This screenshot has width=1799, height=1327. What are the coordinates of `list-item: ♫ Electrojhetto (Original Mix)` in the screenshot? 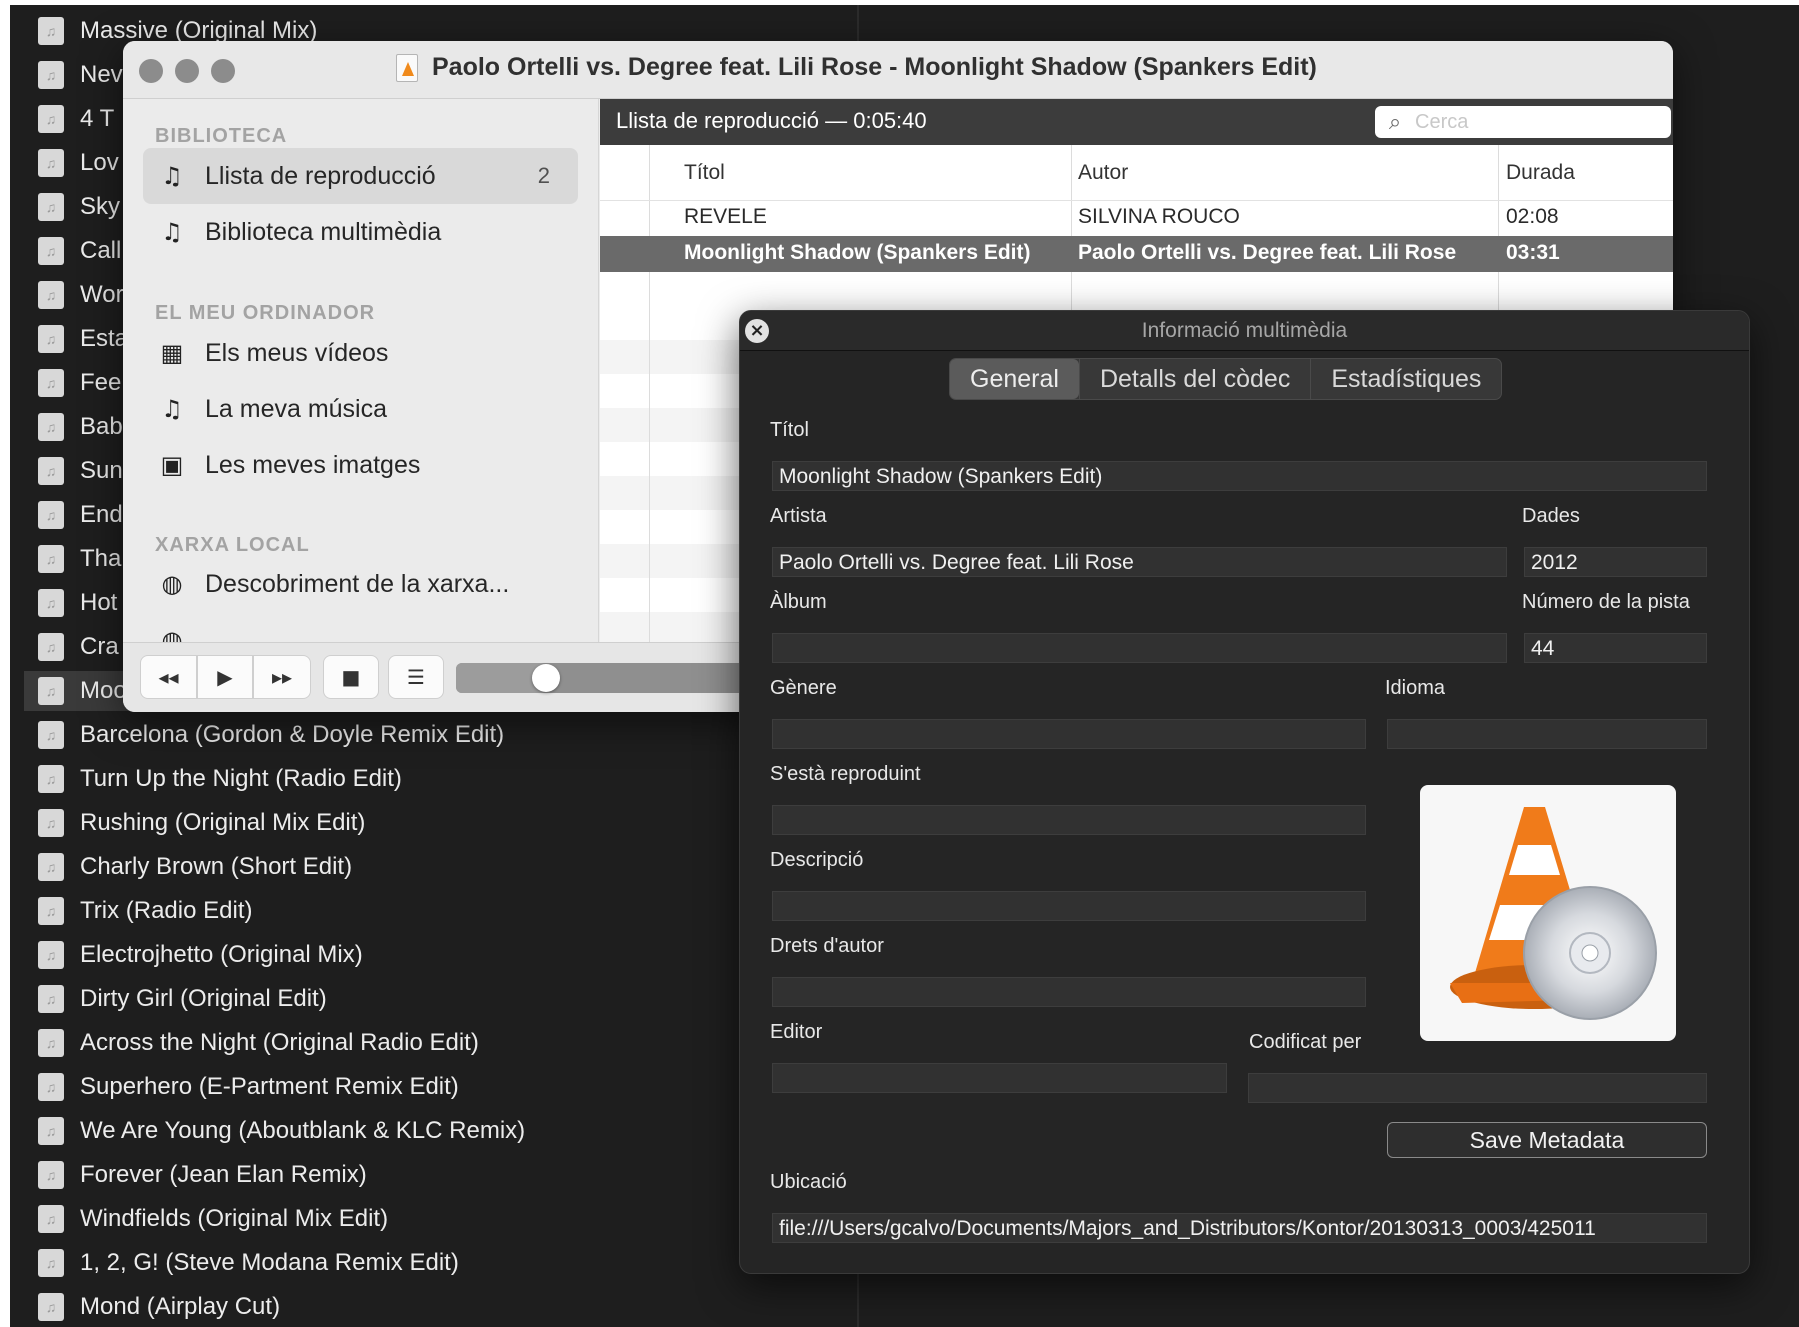 It's located at (438, 955).